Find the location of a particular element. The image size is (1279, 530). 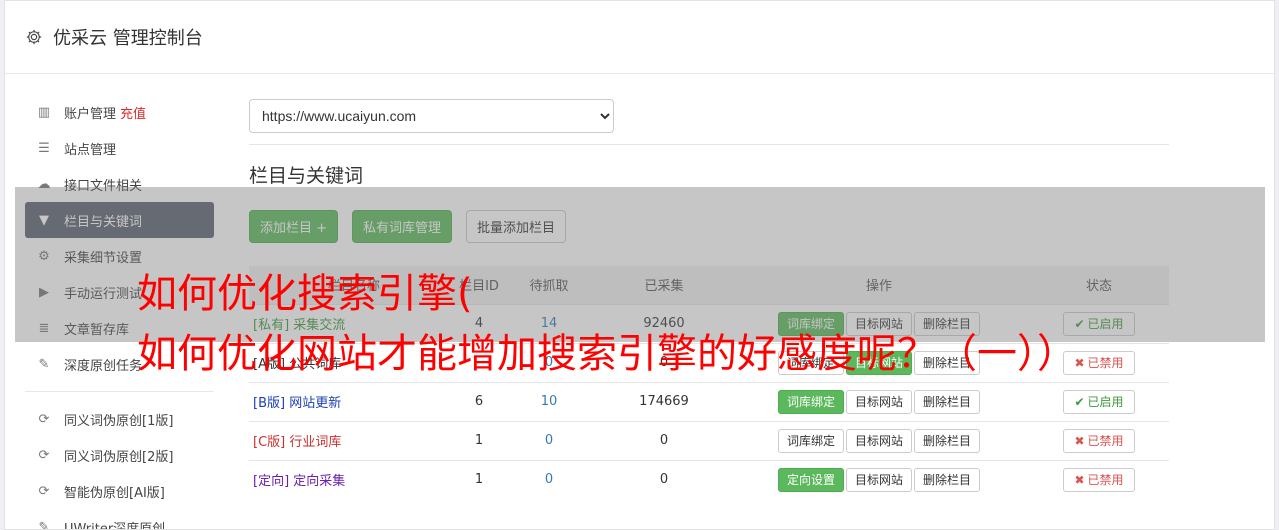

section-title: 栏目与关键词 is located at coordinates (306, 176).